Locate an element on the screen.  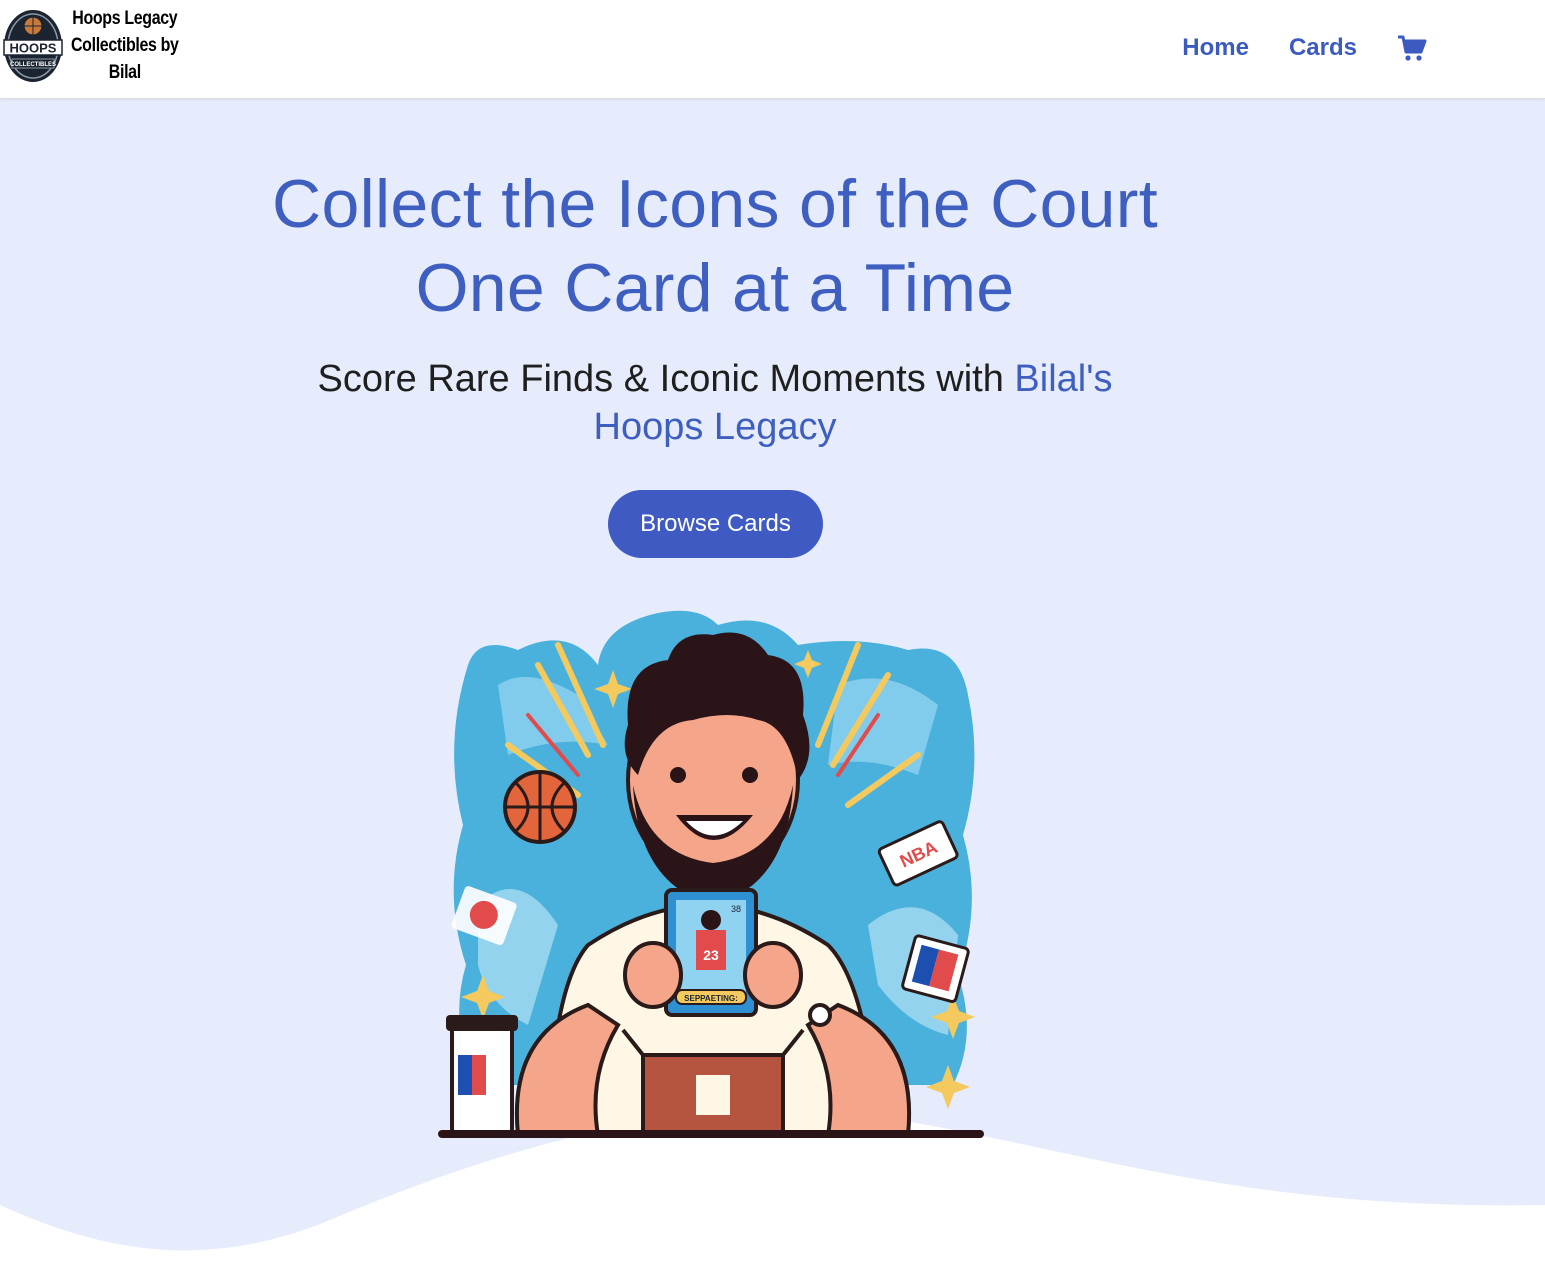
nav-links: Home Cards is located at coordinates (1304, 48).